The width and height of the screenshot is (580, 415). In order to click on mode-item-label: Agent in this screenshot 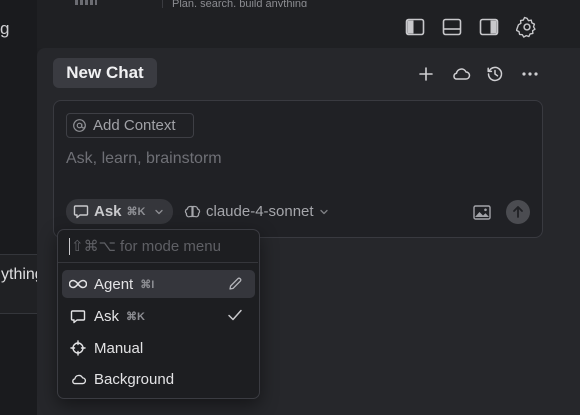, I will do `click(114, 284)`.